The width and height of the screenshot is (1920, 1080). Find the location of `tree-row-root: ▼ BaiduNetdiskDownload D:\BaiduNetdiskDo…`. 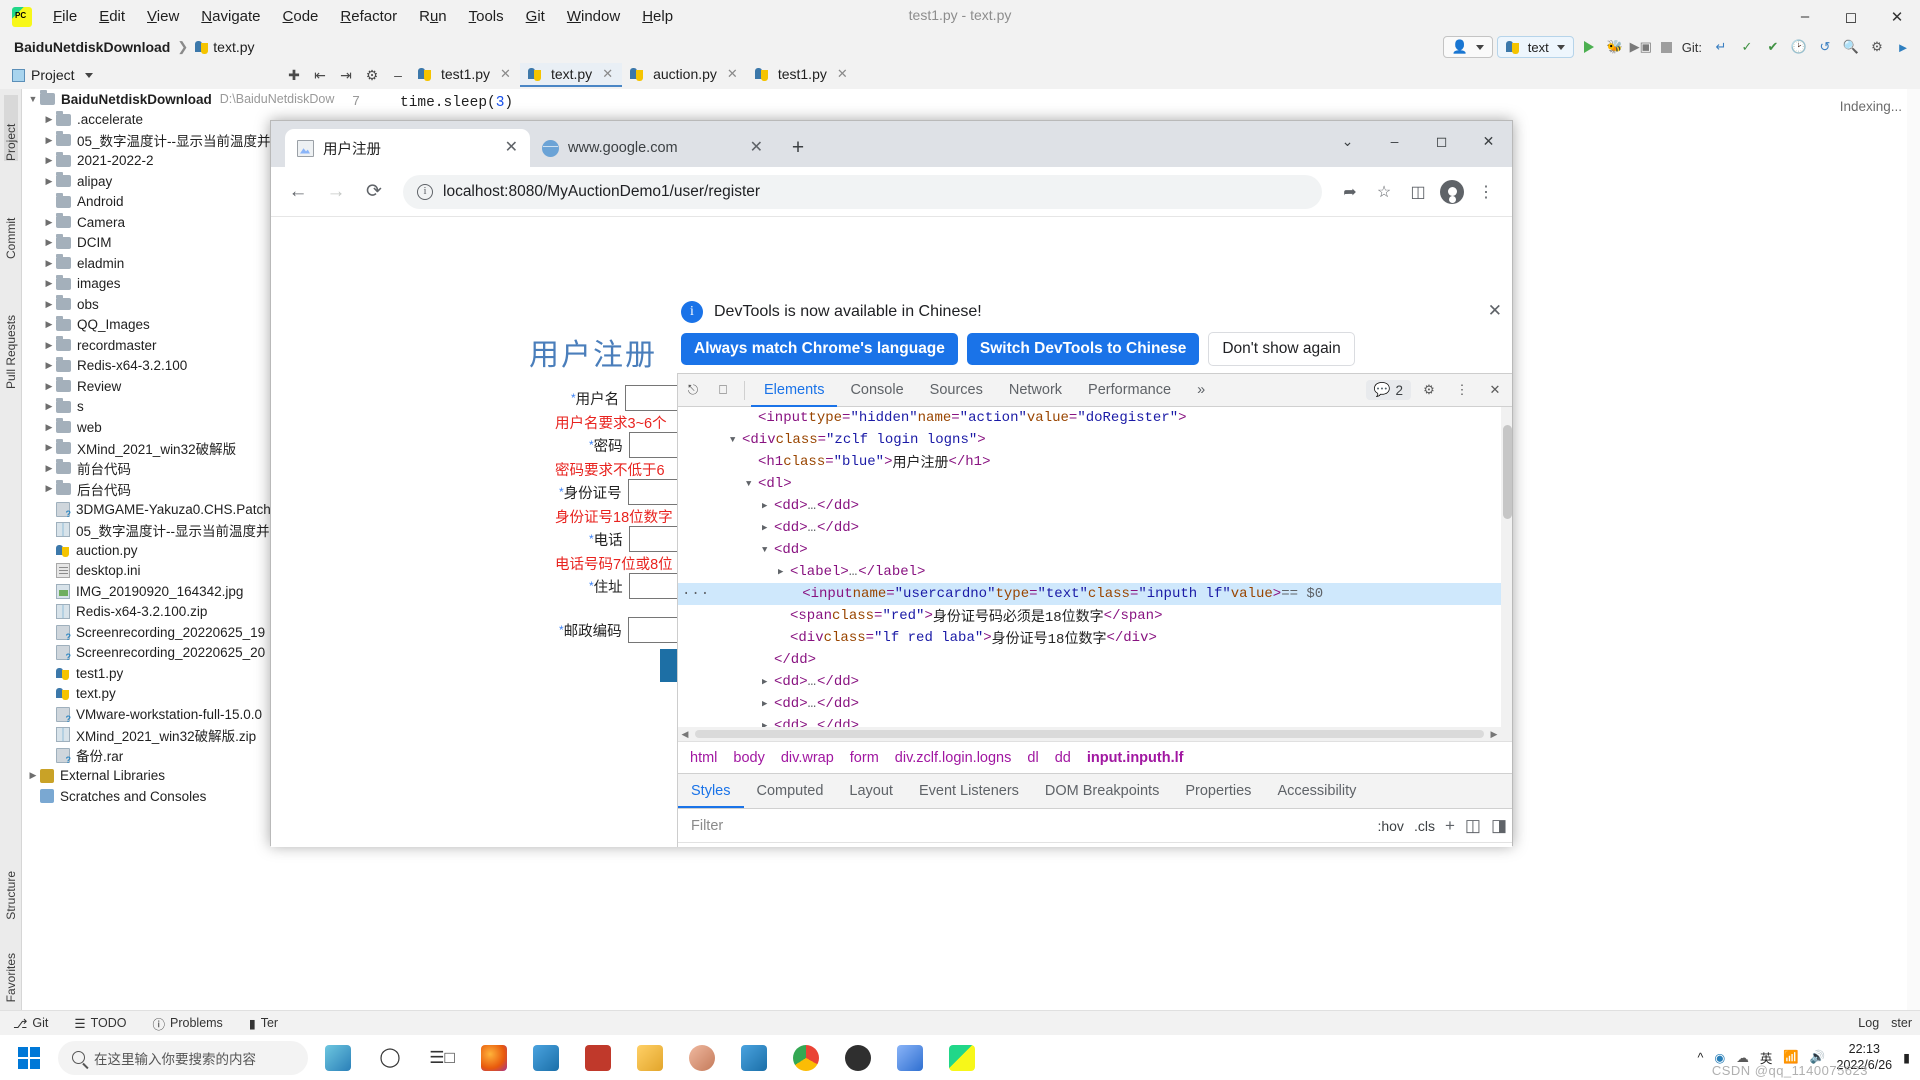

tree-row-root: ▼ BaiduNetdiskDownload D:\BaiduNetdiskDo… is located at coordinates (181, 99).